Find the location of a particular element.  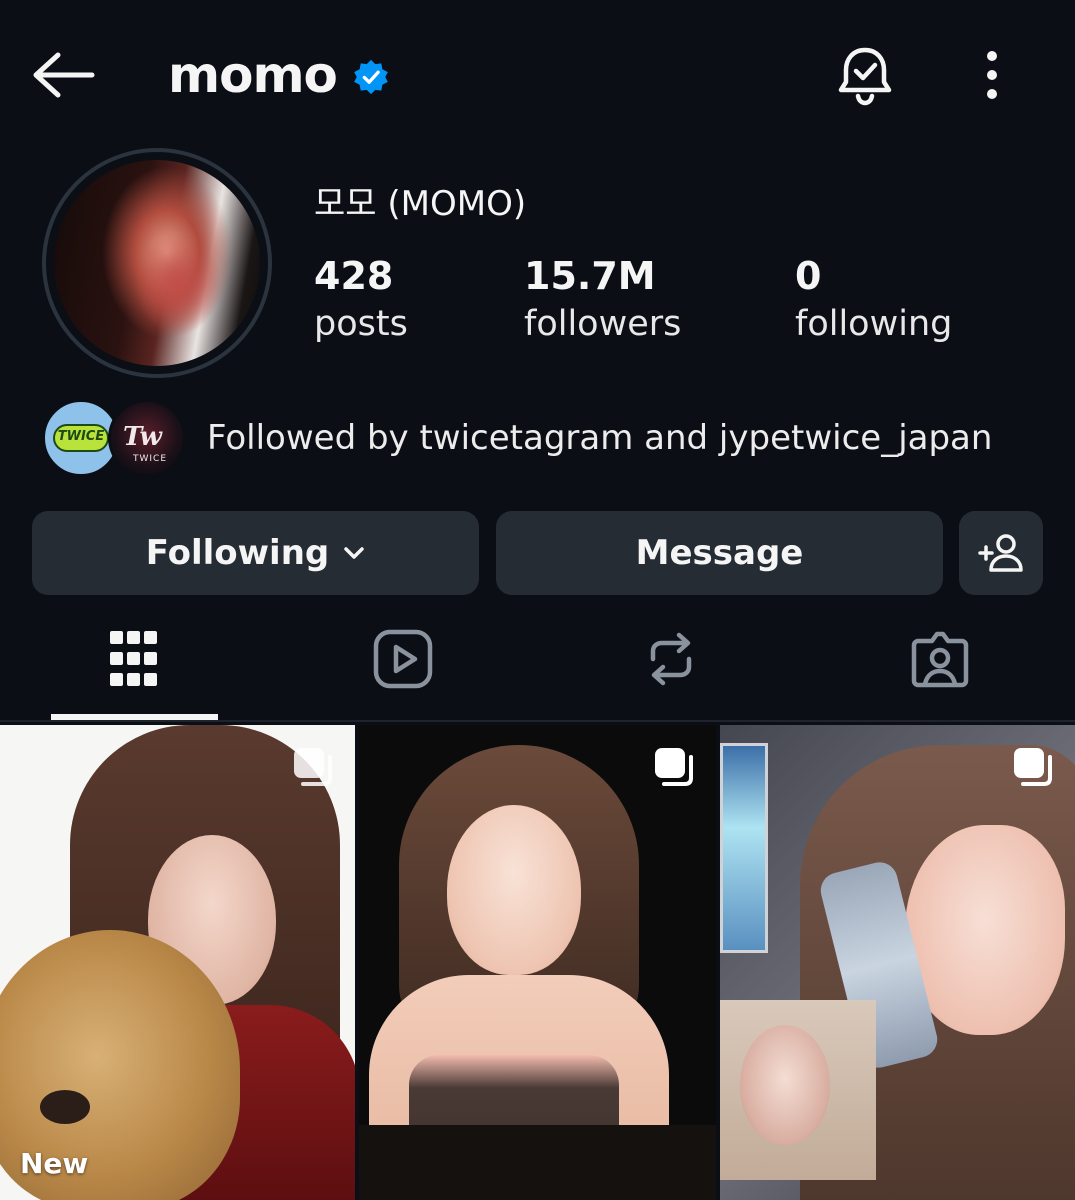

verified-badge-icon is located at coordinates (371, 77).